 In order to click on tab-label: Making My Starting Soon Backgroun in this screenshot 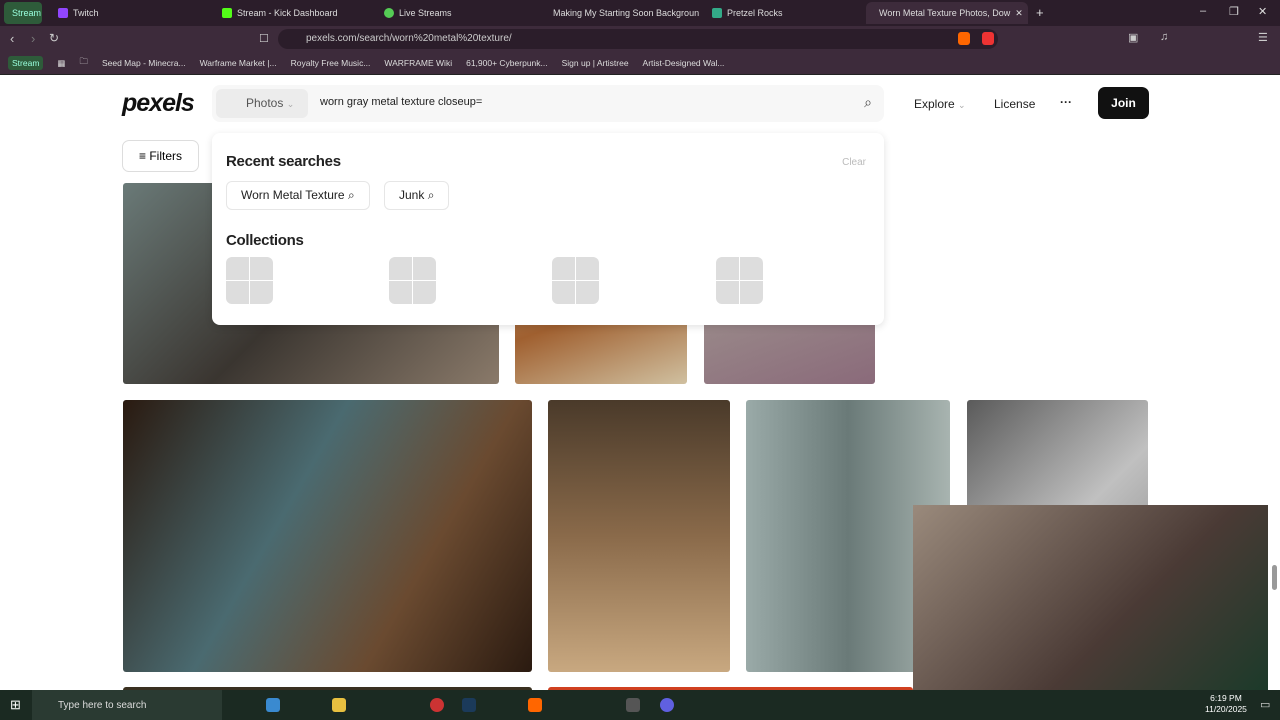, I will do `click(626, 13)`.